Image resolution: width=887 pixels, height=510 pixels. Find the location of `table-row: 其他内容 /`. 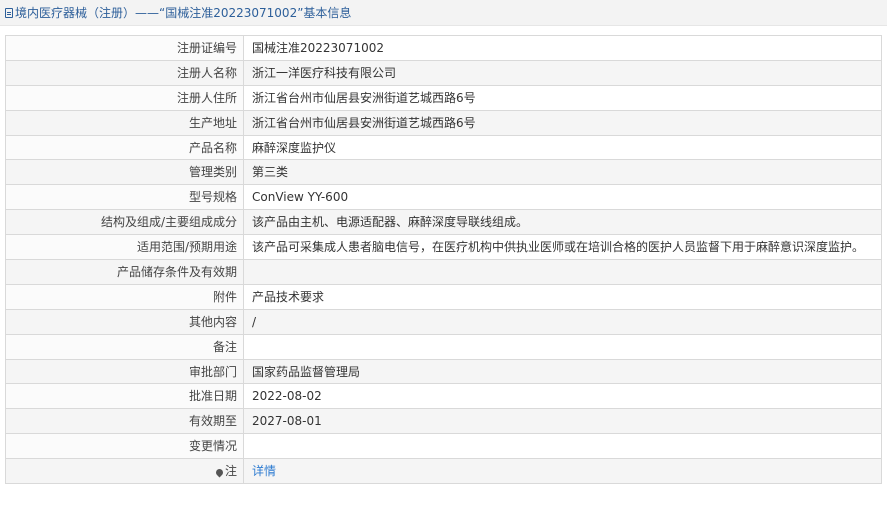

table-row: 其他内容 / is located at coordinates (443, 321).